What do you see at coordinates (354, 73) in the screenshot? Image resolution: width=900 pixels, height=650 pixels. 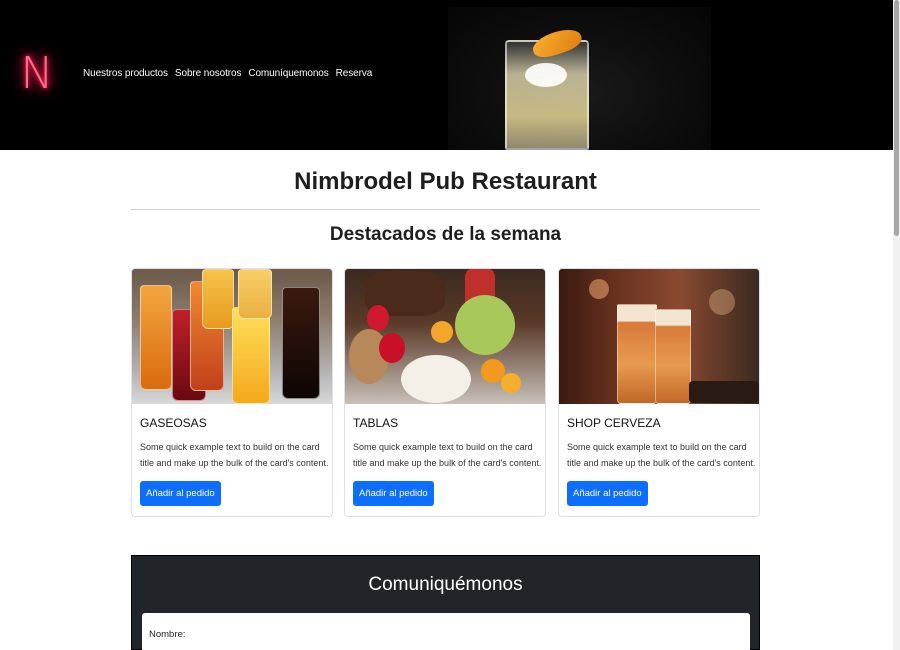 I see `nav-link-reserva: Reserva` at bounding box center [354, 73].